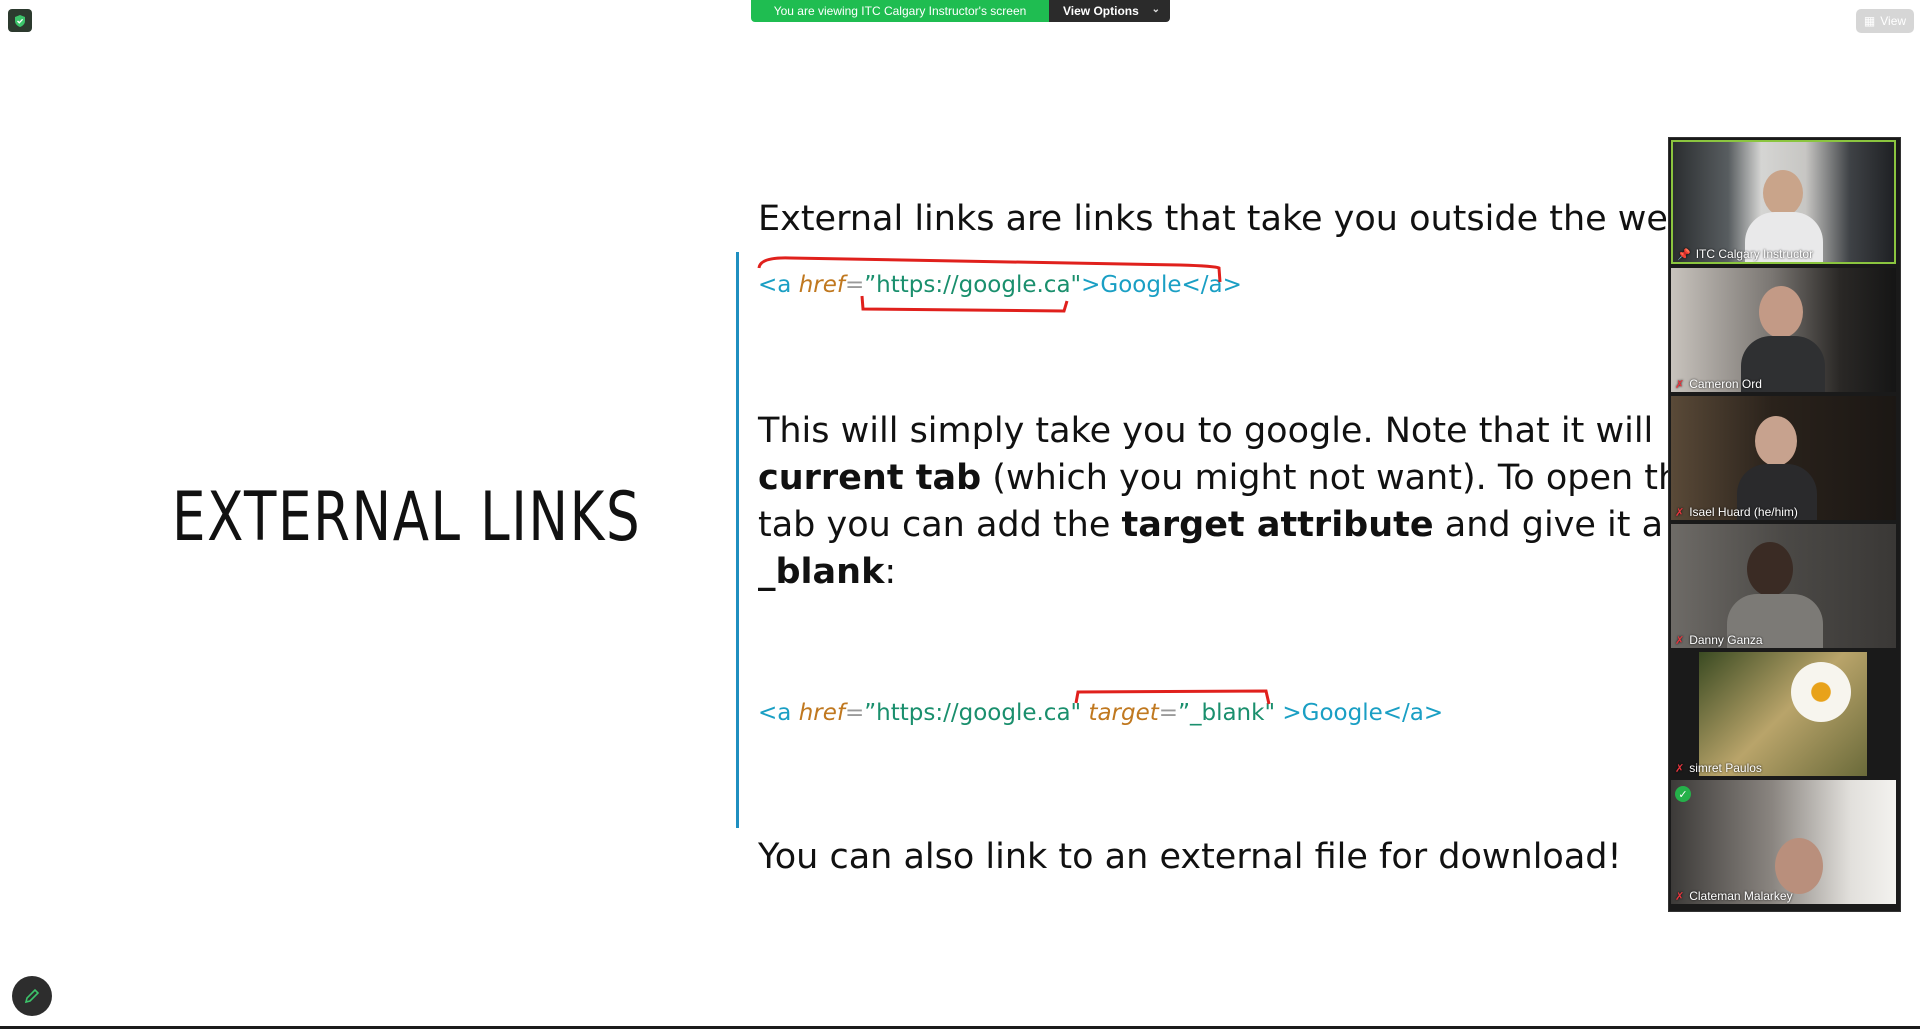 The width and height of the screenshot is (1920, 1029). I want to click on participant-tile: ✗ Cameron Ord, so click(1783, 330).